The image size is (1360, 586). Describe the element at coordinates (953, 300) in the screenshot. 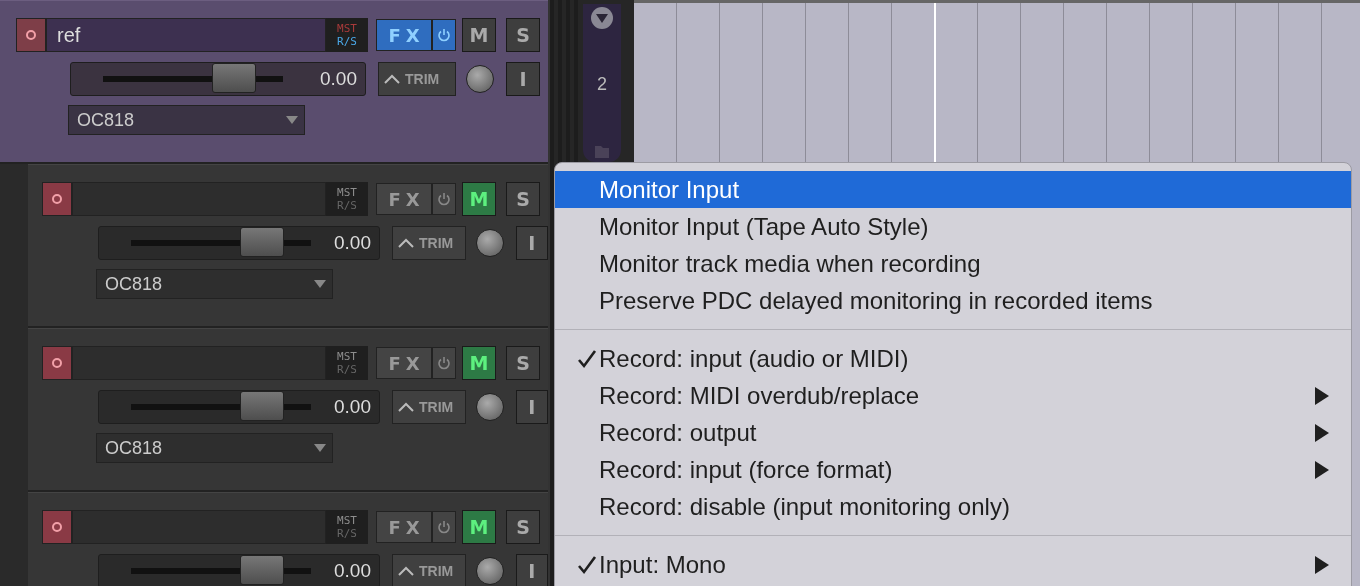

I see `menu-item: Preserve PDC delayed monitoring in recorded items` at that location.